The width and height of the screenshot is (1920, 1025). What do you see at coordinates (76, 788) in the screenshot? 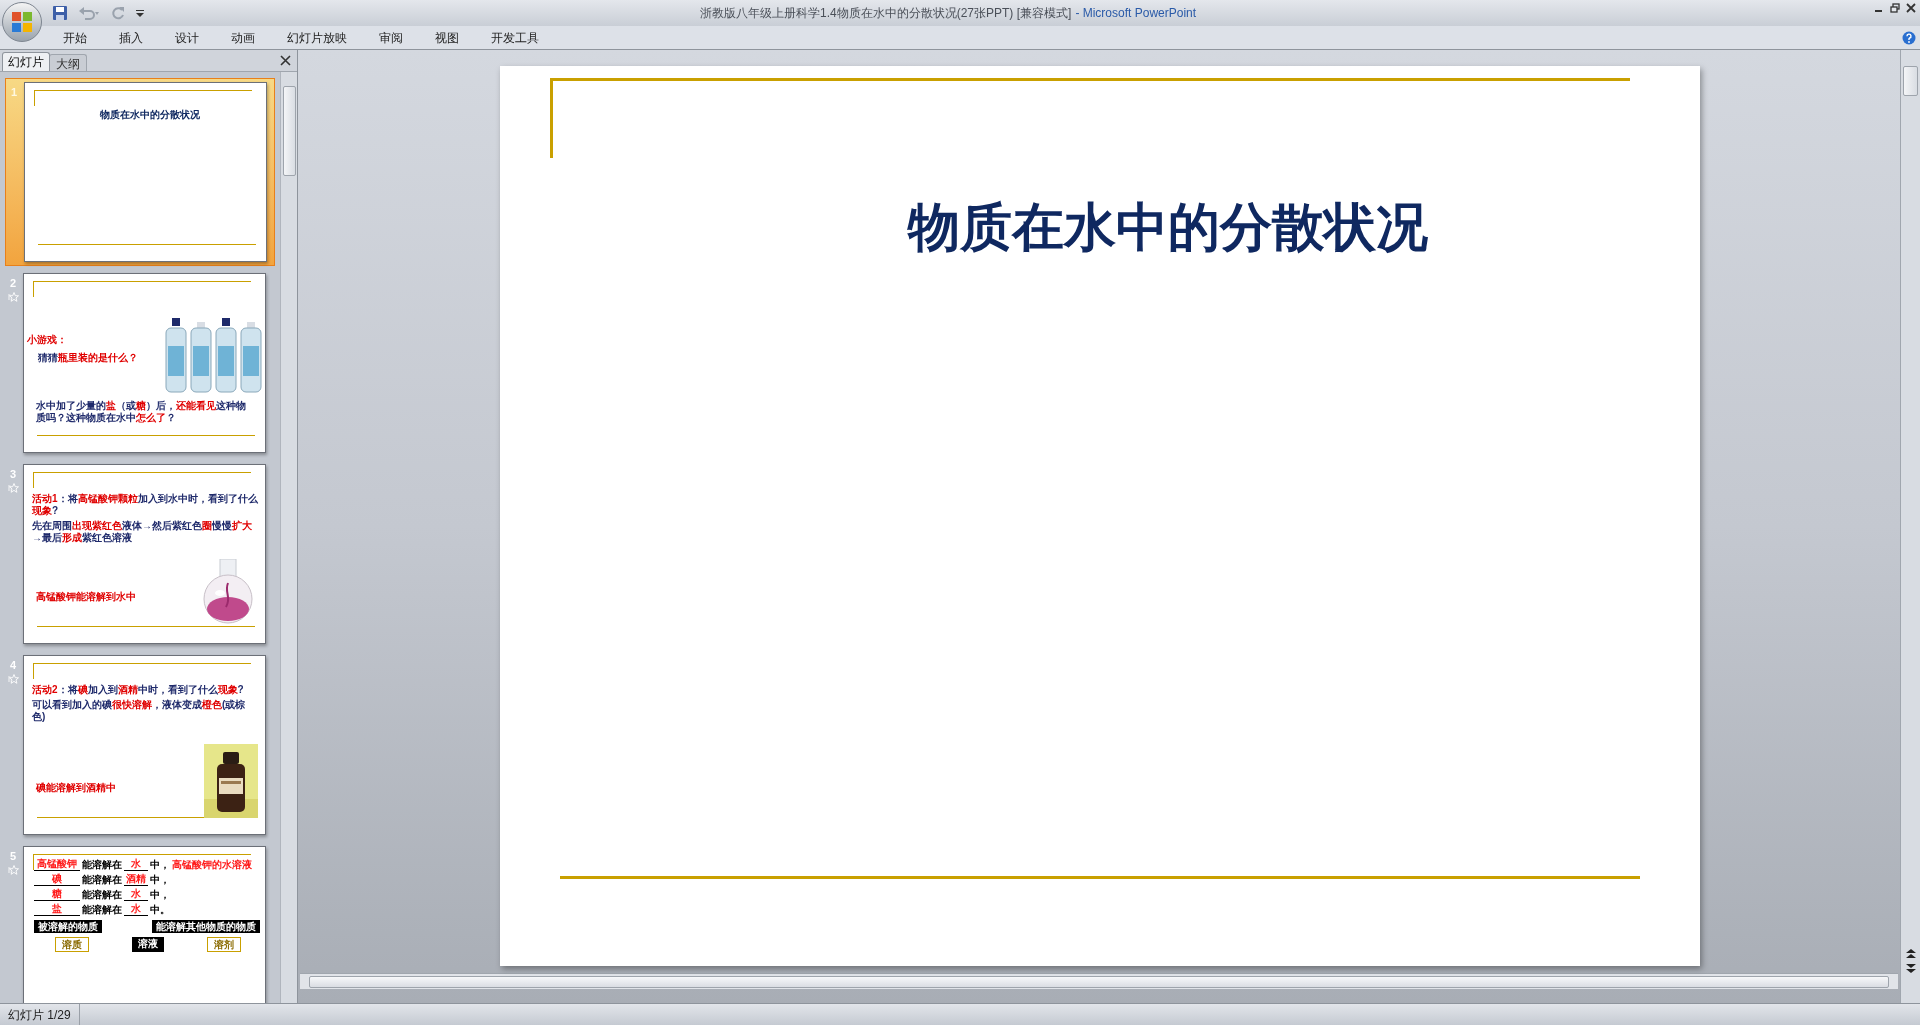
I see `slide-text: 碘能溶解到酒精中` at bounding box center [76, 788].